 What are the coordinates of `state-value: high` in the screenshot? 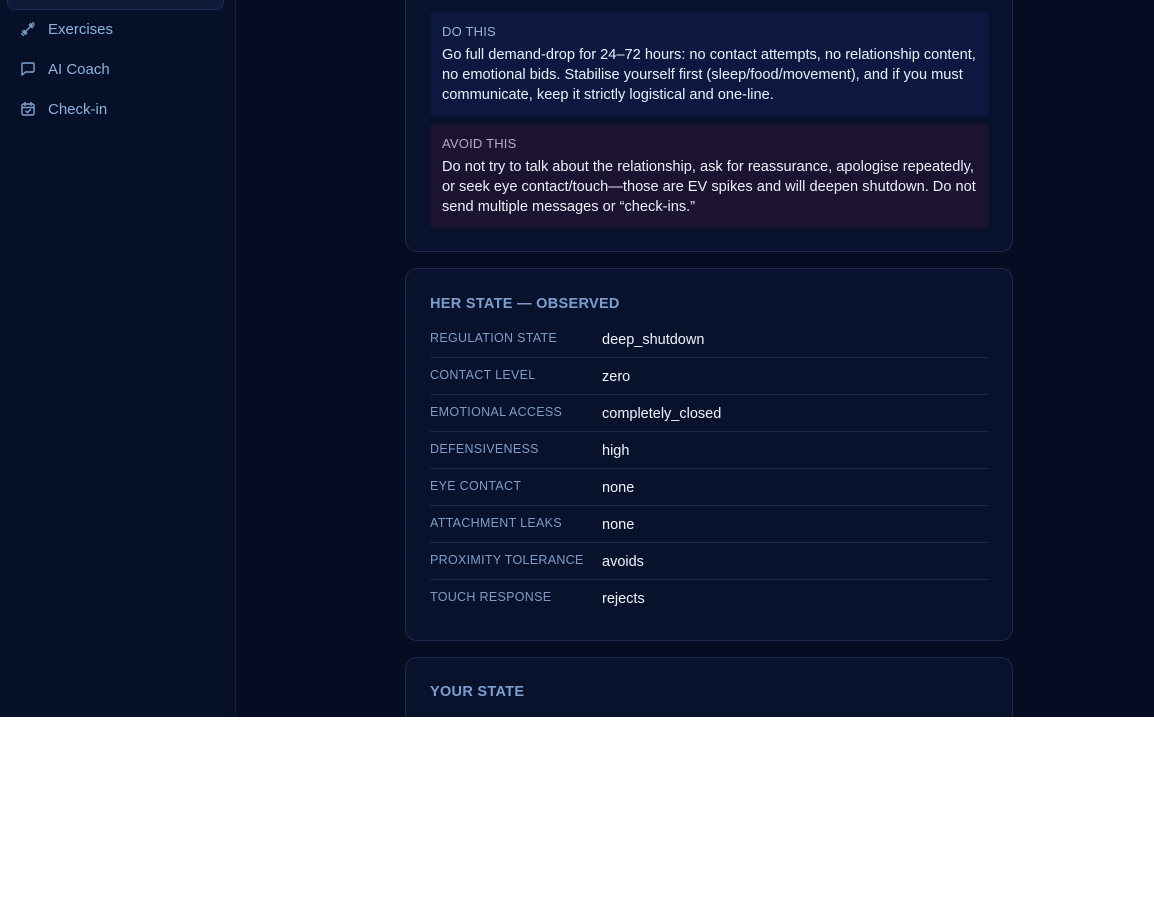 It's located at (616, 451).